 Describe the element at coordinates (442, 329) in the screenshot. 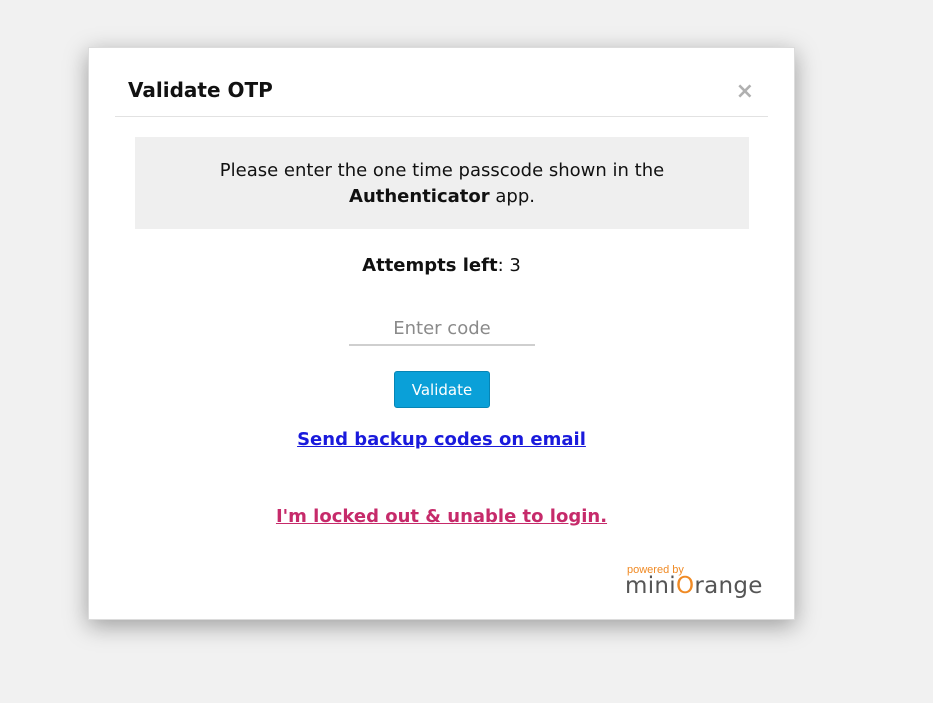

I see `otp-code-input` at that location.